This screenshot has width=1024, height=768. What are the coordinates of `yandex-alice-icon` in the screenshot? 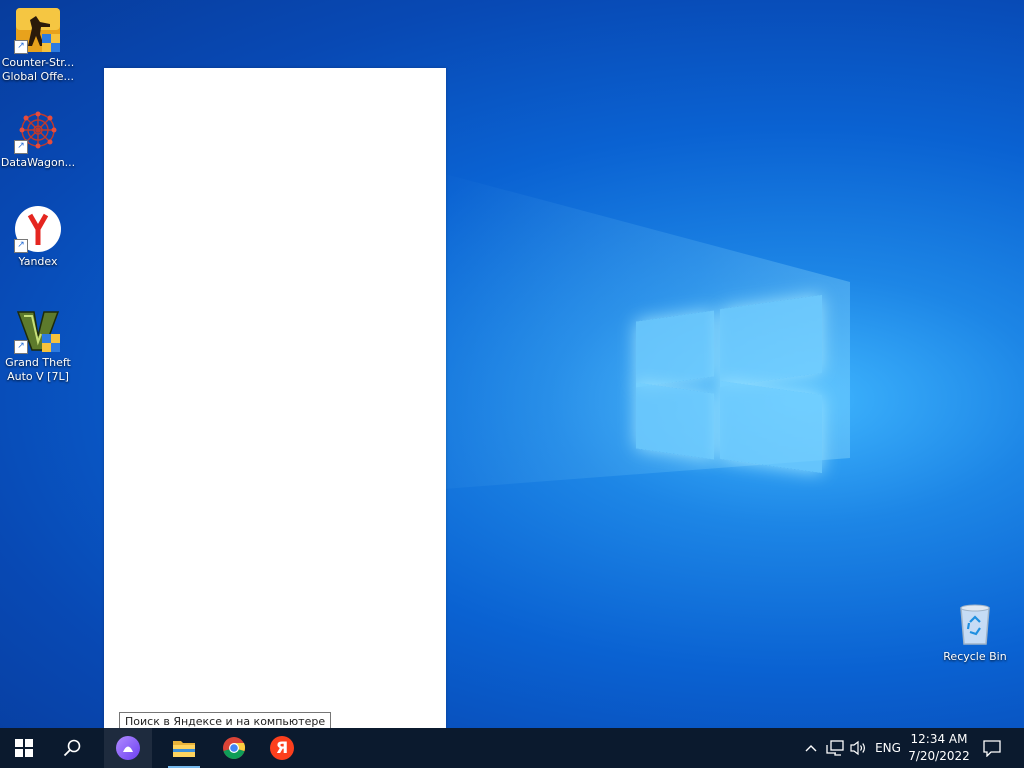 It's located at (128, 748).